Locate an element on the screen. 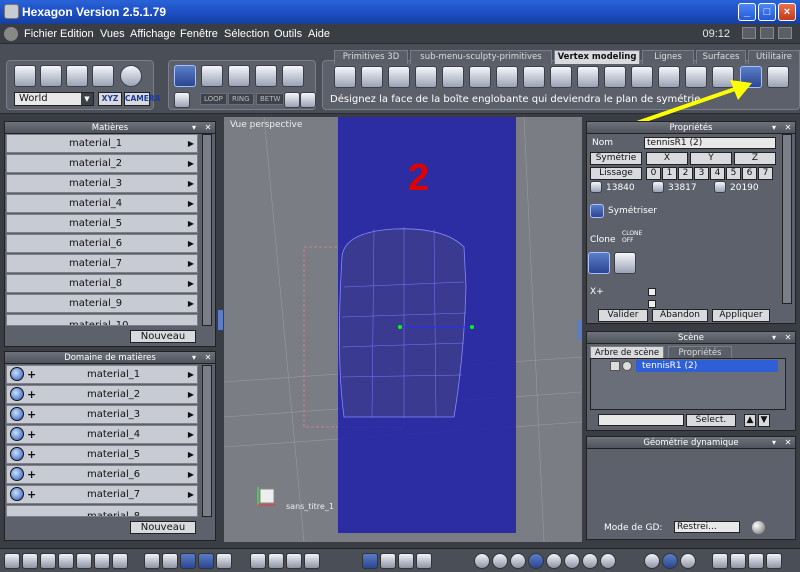  app-menu-icon is located at coordinates (11, 34).